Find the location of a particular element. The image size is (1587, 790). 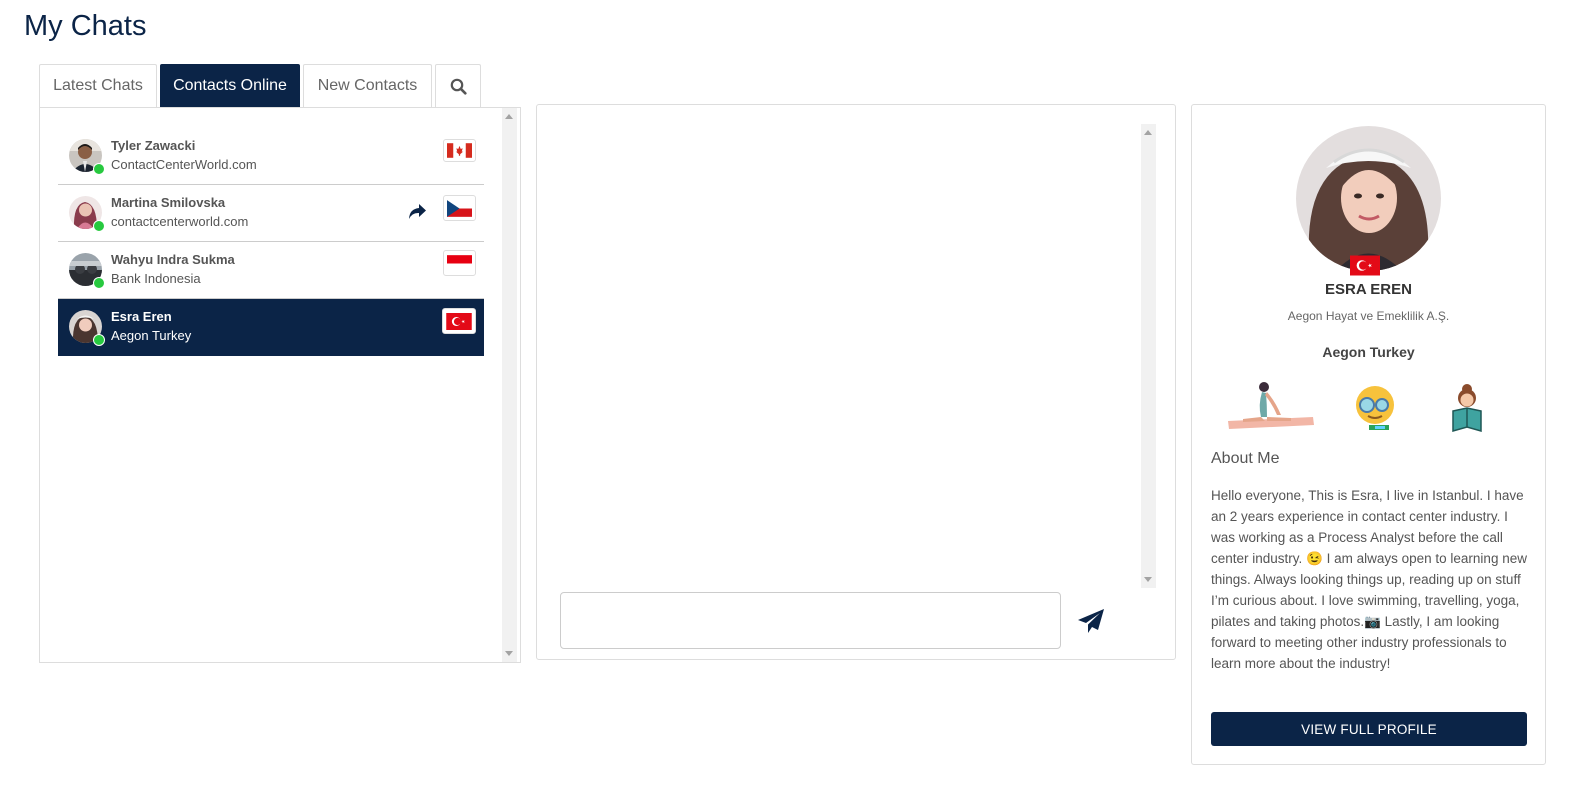

czech-flag-icon is located at coordinates (459, 208).